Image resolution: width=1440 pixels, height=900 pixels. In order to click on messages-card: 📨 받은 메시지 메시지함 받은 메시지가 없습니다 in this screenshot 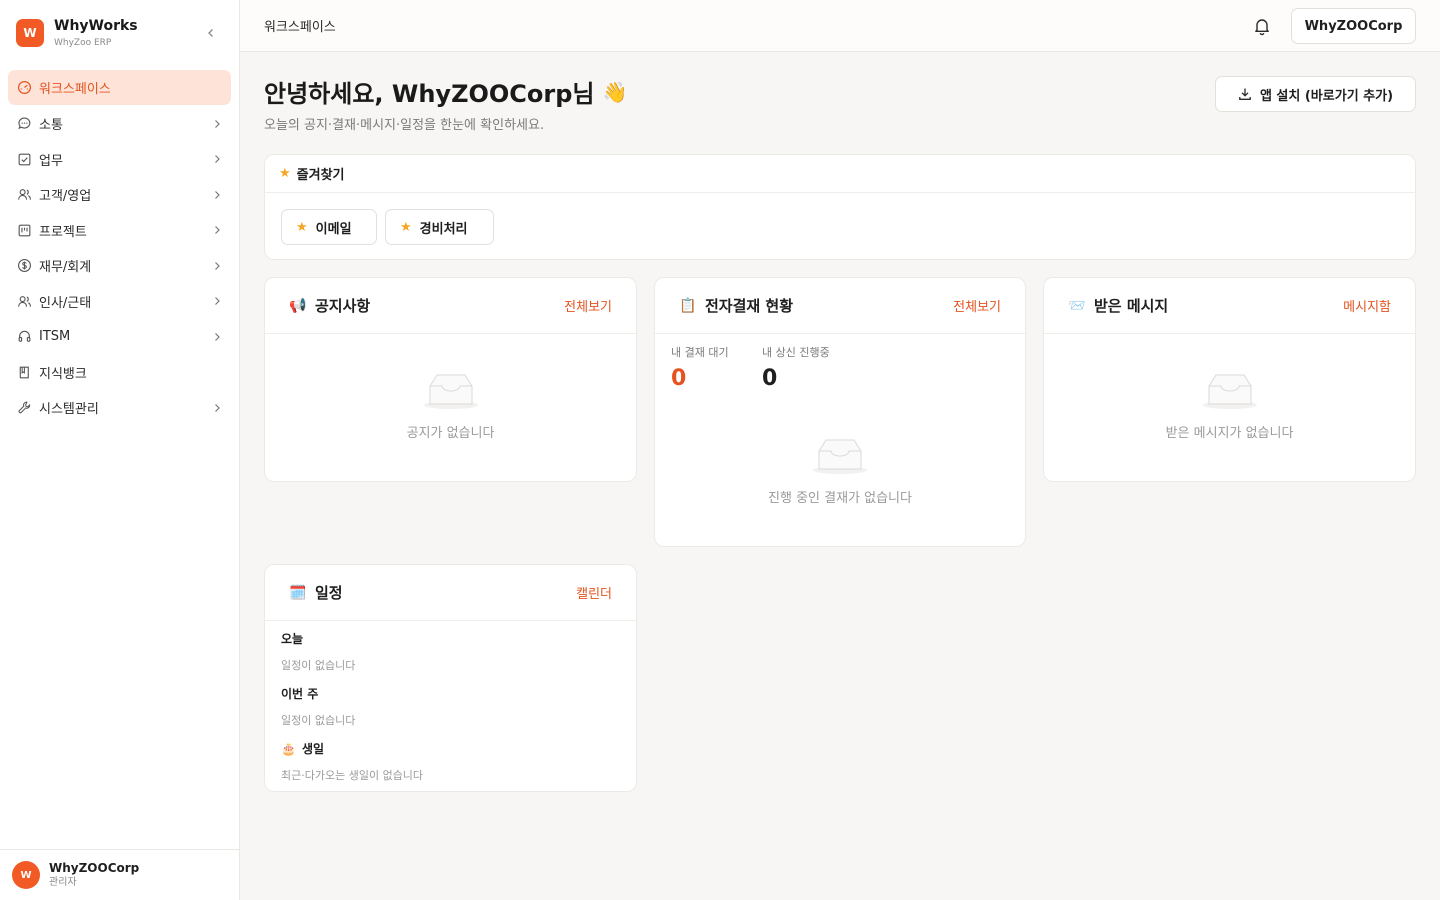, I will do `click(1229, 379)`.